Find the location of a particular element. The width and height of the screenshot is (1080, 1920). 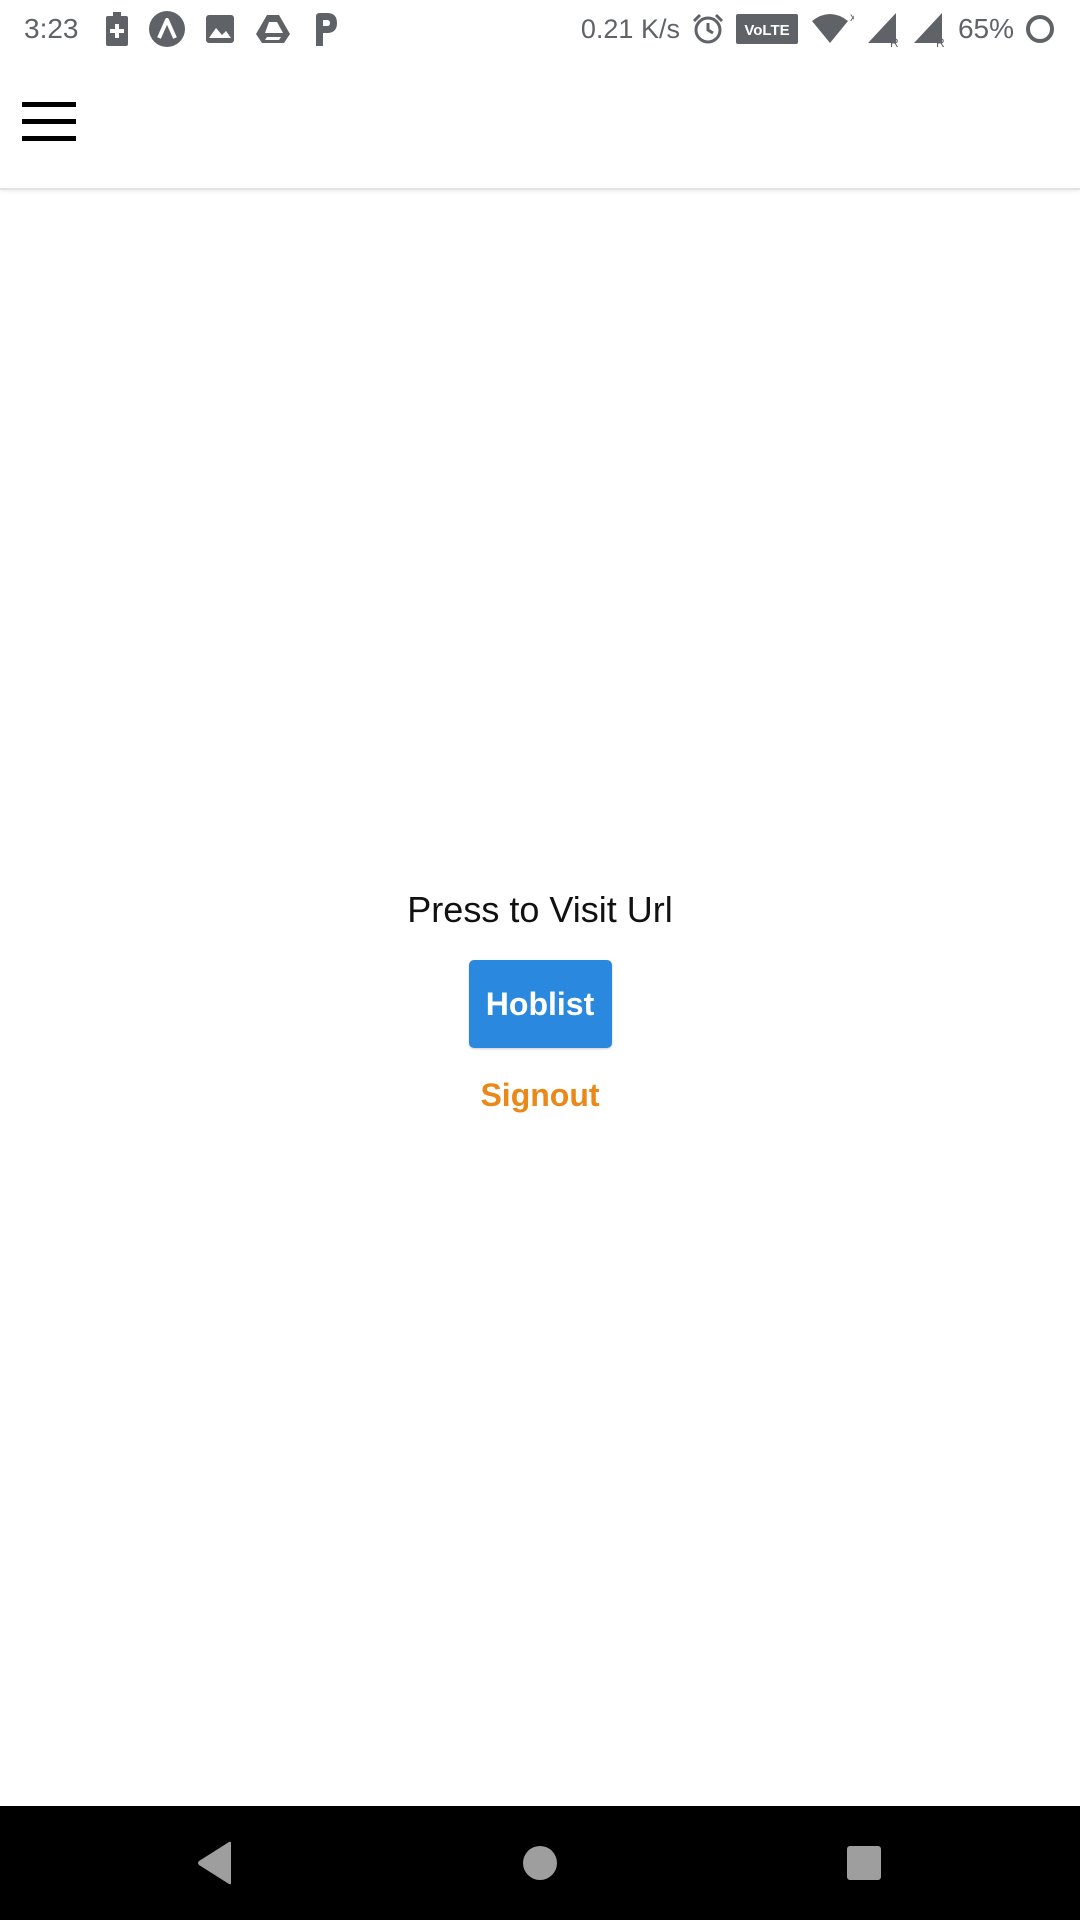

volte-label: VoLTE is located at coordinates (766, 30).